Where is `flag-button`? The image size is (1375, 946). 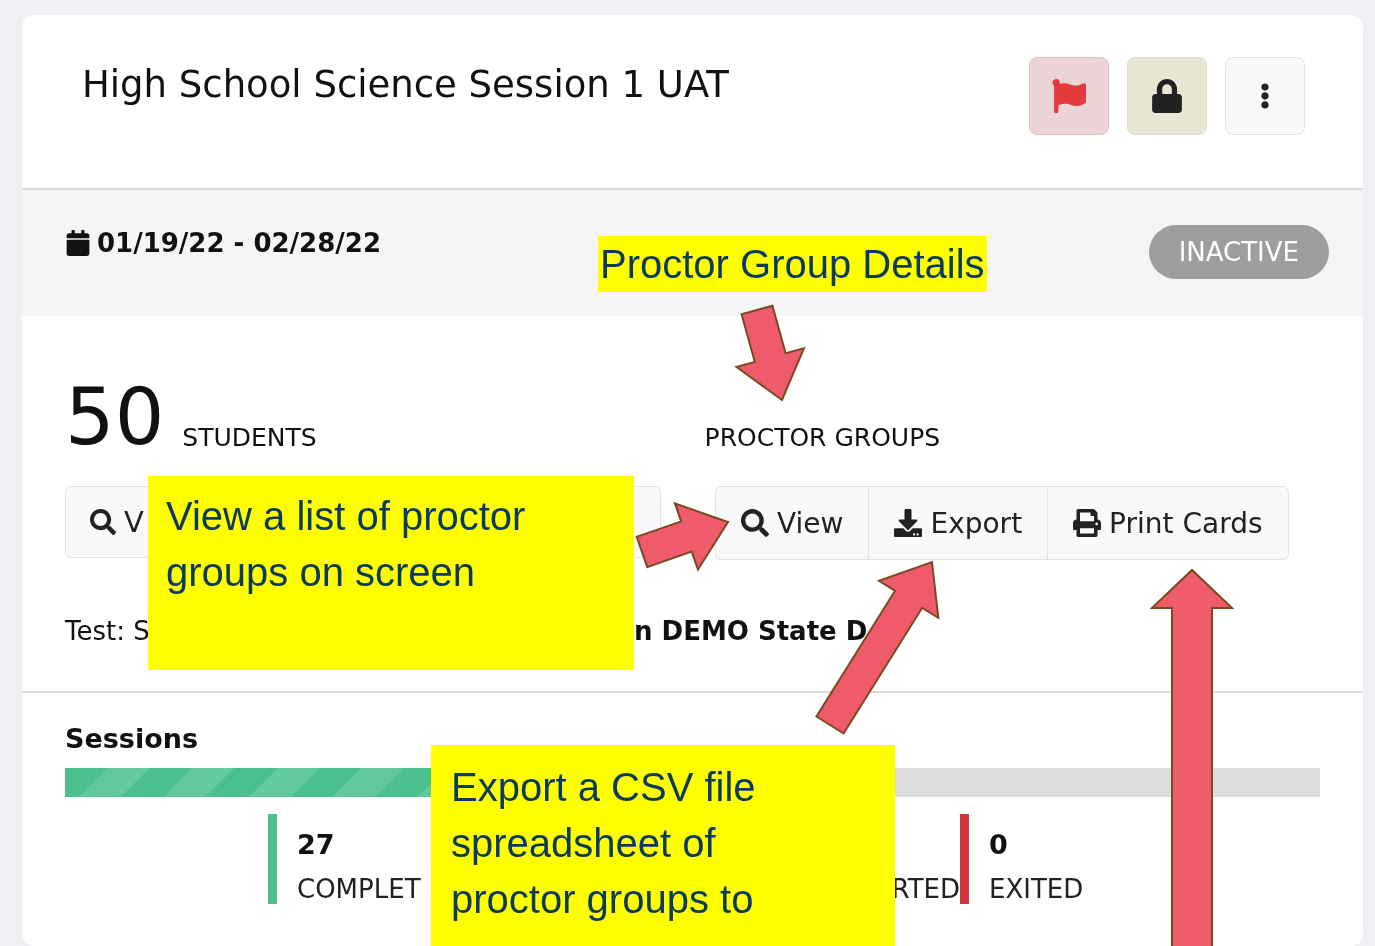
flag-button is located at coordinates (1069, 96).